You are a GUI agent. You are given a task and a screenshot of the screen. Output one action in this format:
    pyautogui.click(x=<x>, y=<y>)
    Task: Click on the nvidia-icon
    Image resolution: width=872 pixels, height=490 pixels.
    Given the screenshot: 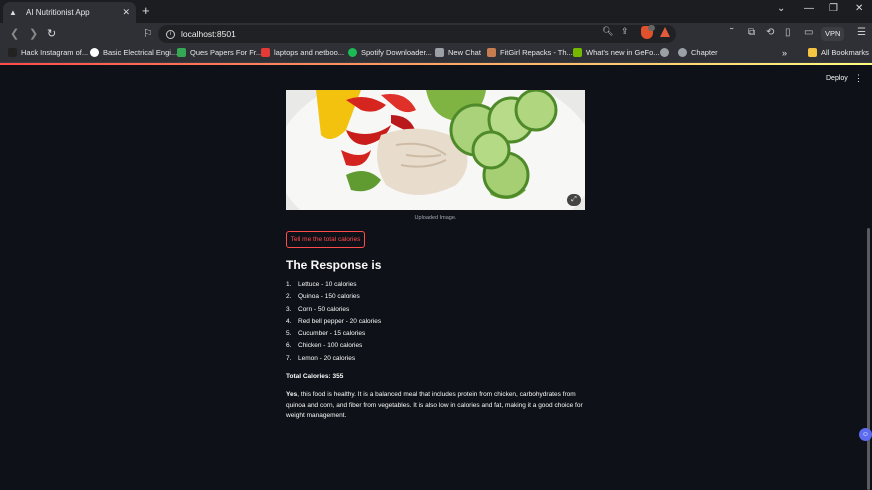 What is the action you would take?
    pyautogui.click(x=577, y=52)
    